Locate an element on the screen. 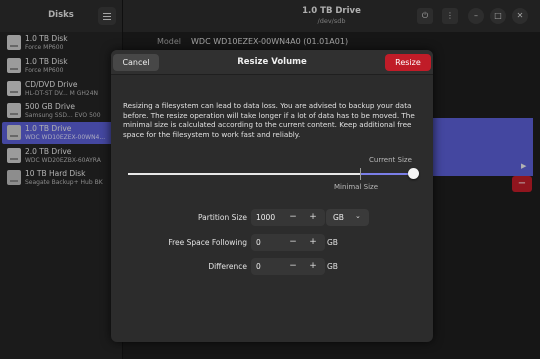 The image size is (540, 359). slider-handle is located at coordinates (413, 173).